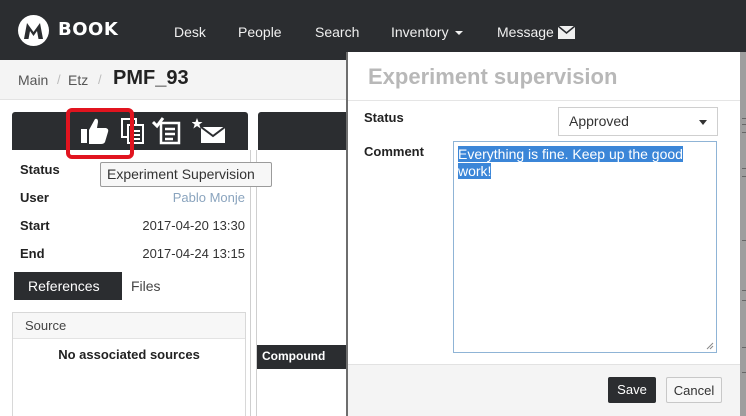 The width and height of the screenshot is (746, 416). Describe the element at coordinates (166, 131) in the screenshot. I see `checklist-icon` at that location.